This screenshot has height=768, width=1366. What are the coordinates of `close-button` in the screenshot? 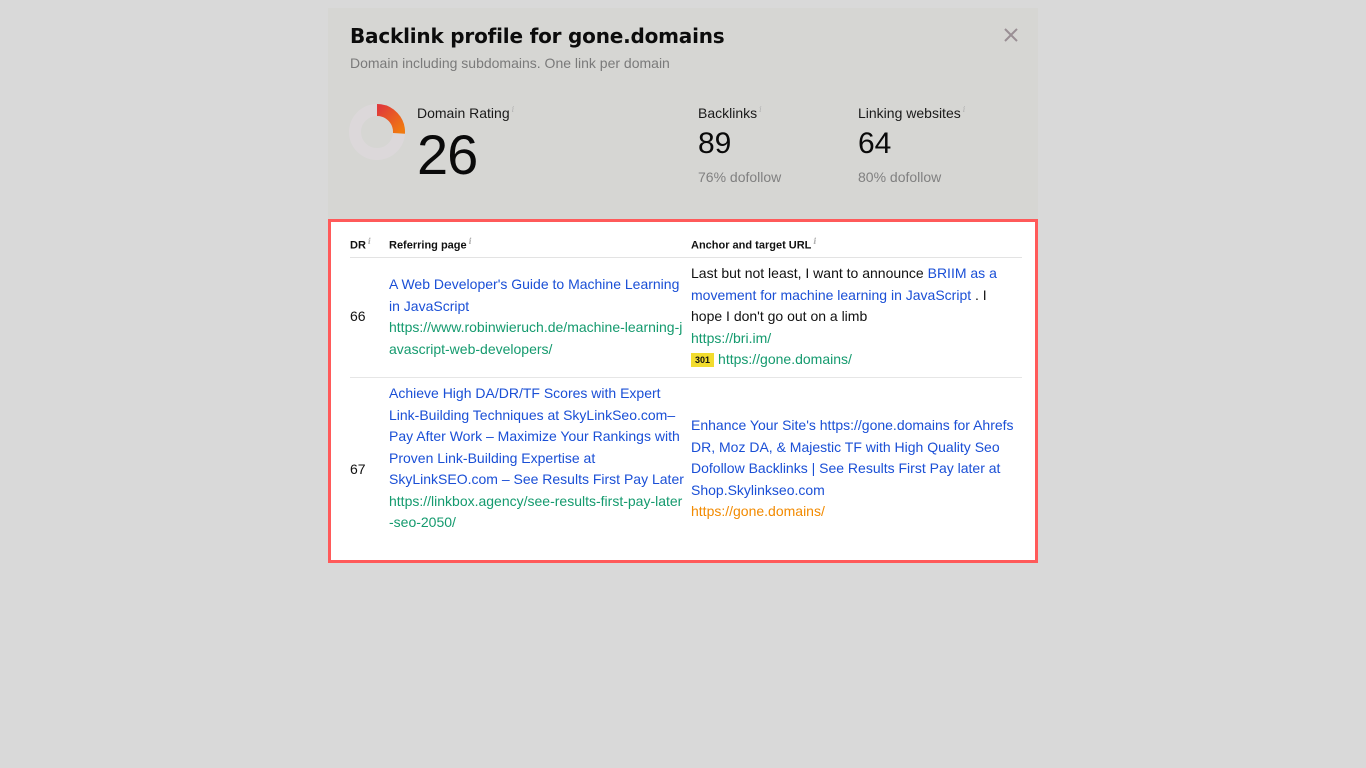 It's located at (1011, 35).